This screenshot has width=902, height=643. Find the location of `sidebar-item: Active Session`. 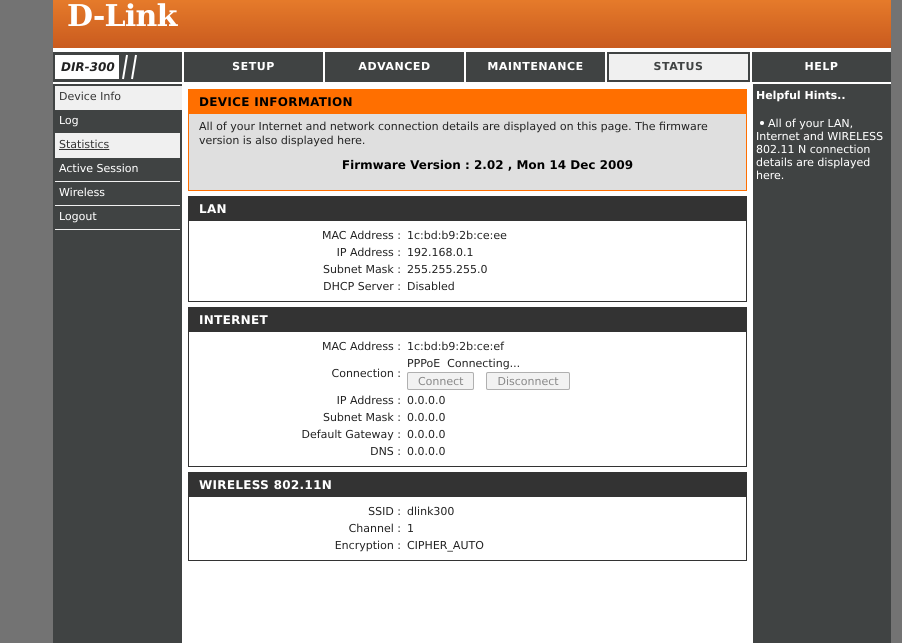

sidebar-item: Active Session is located at coordinates (117, 170).